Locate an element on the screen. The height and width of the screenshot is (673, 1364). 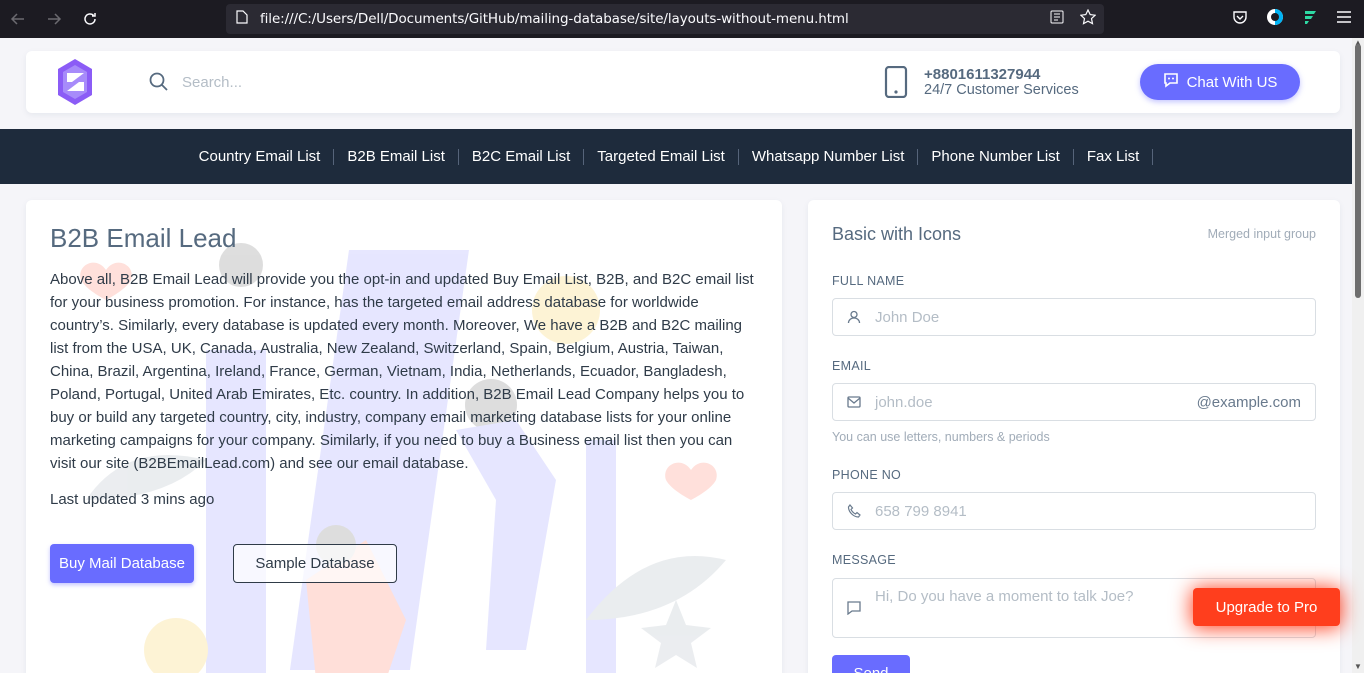
reader-view-icon is located at coordinates (1057, 19).